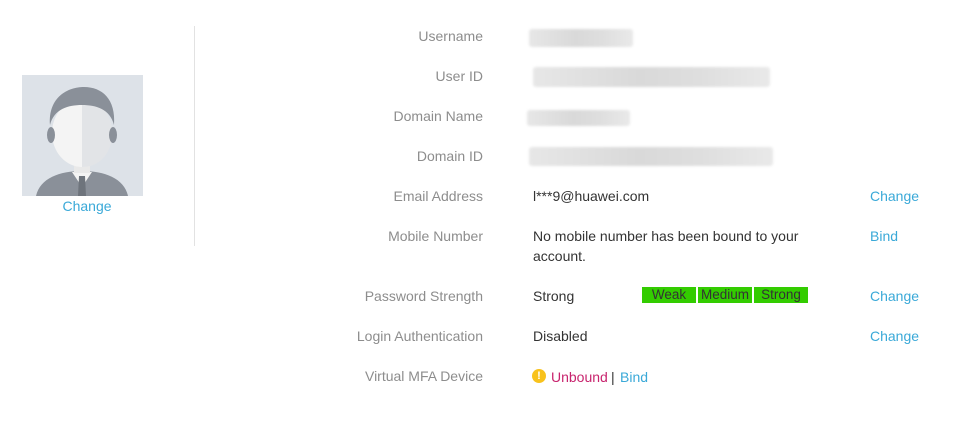 The height and width of the screenshot is (424, 967). I want to click on login-auth-label: Login Authentication, so click(419, 336).